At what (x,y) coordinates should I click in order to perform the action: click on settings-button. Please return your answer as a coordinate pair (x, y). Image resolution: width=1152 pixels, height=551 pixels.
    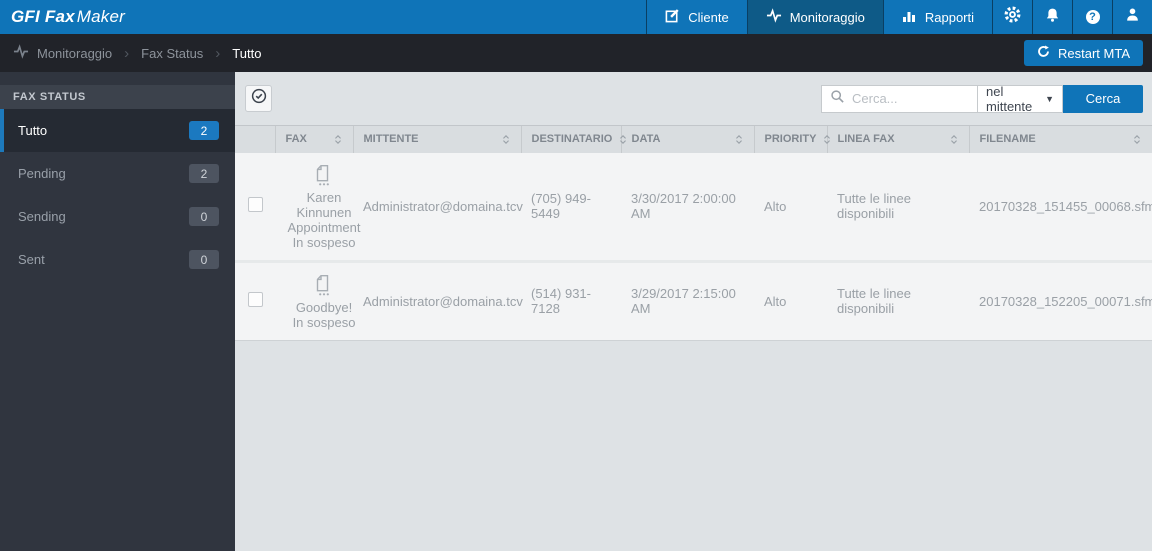
    Looking at the image, I should click on (1012, 17).